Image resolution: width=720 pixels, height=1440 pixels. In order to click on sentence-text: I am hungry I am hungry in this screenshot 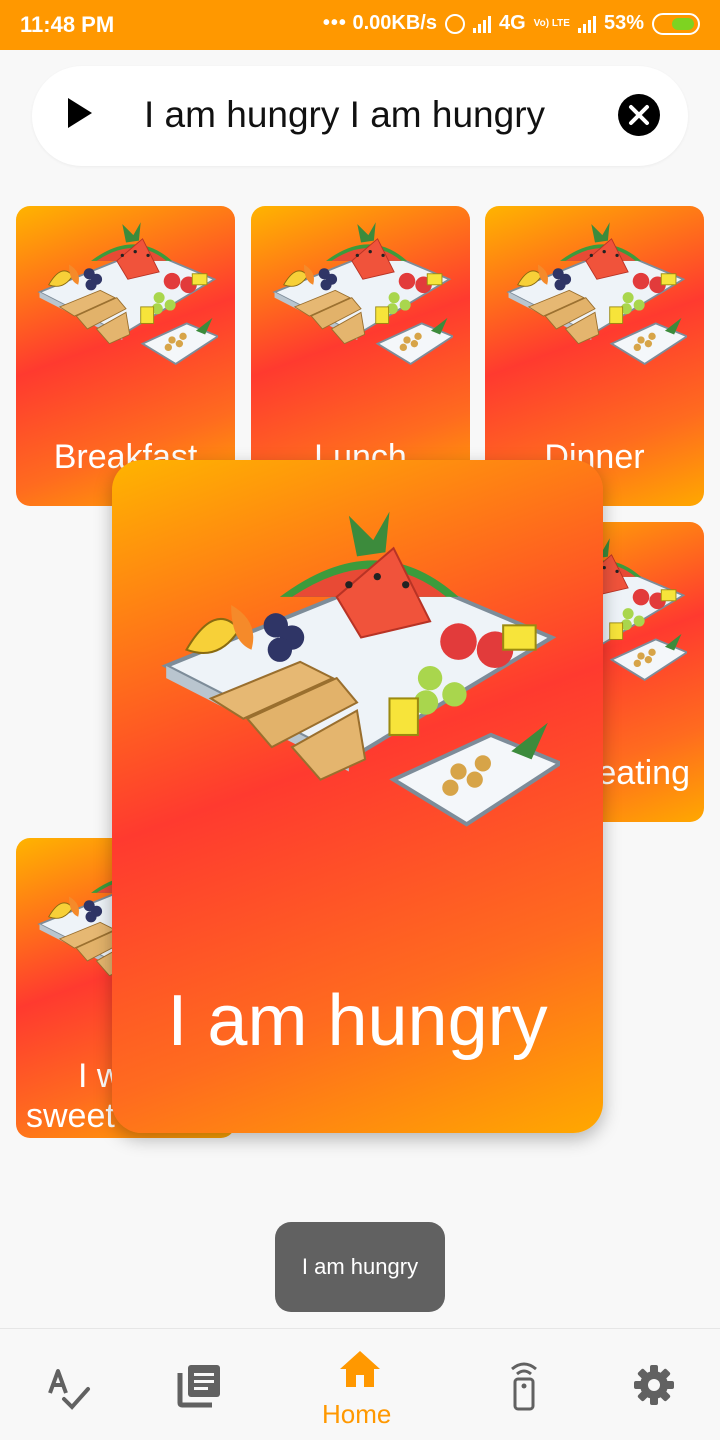, I will do `click(345, 114)`.